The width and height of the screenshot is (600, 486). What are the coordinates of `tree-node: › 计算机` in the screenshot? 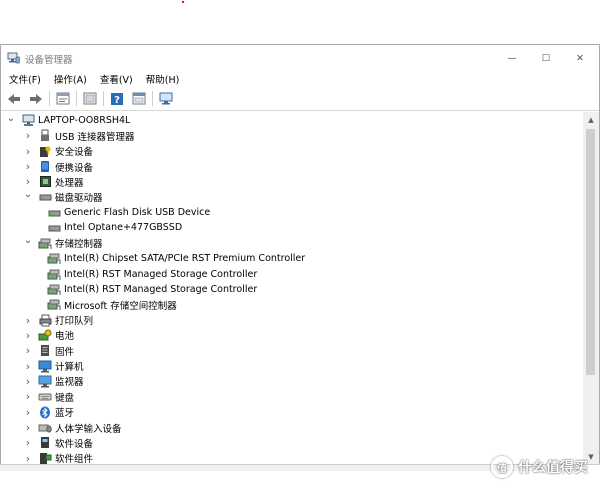 It's located at (53, 366).